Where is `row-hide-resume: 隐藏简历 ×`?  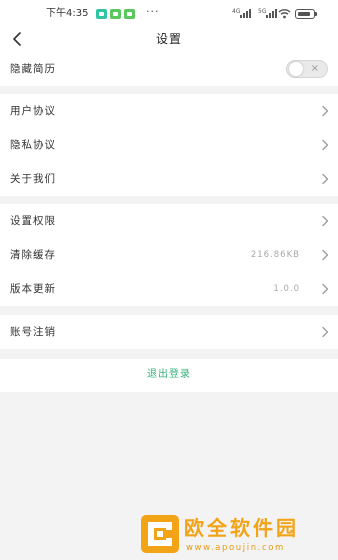
row-hide-resume: 隐藏简历 × is located at coordinates (169, 69).